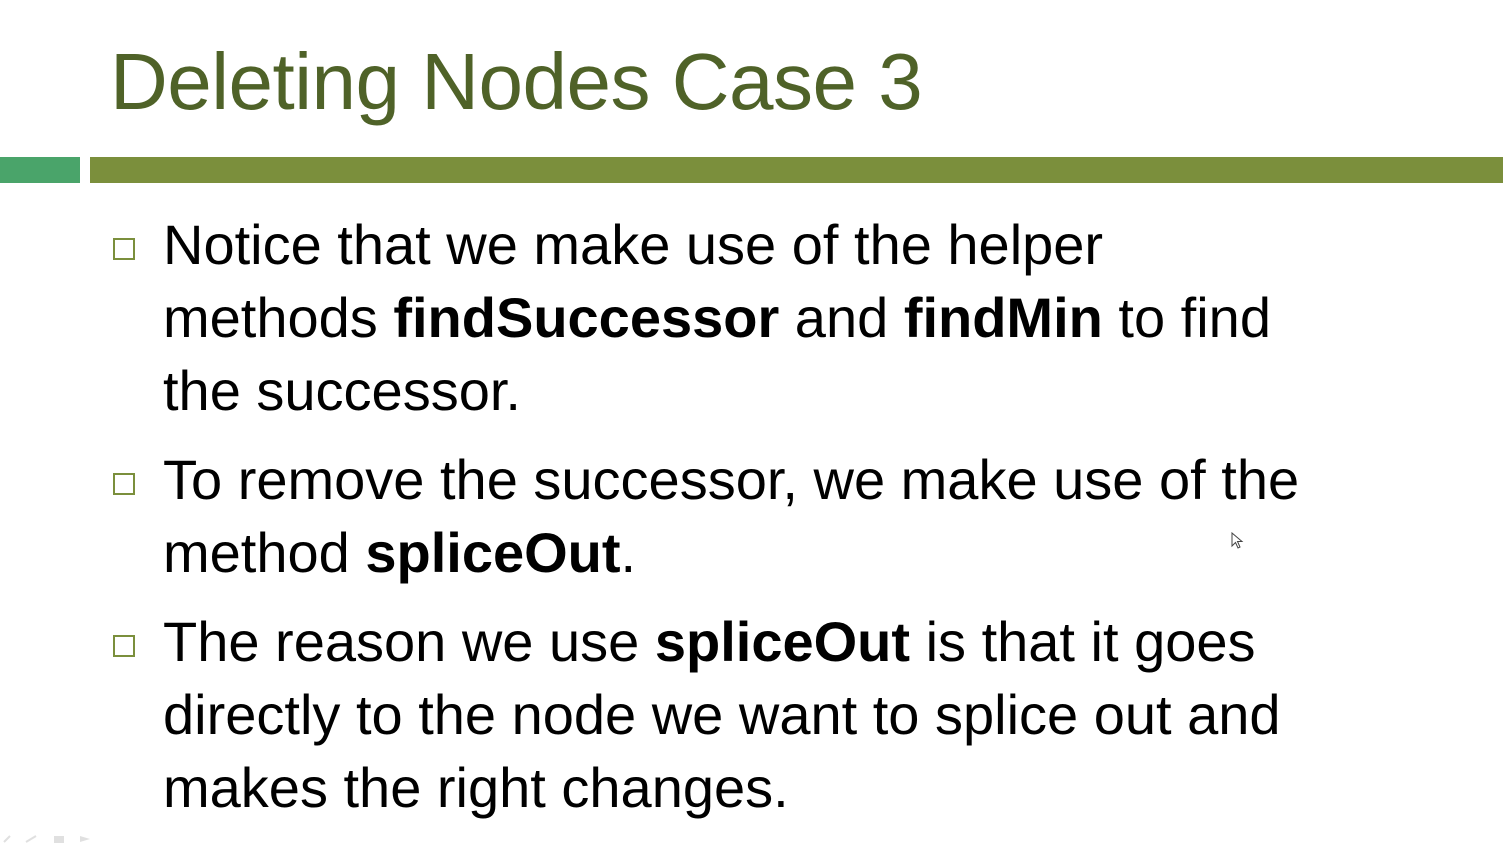  I want to click on bullet-1-line-1: Notice that we make use of the helper, so click(801, 244).